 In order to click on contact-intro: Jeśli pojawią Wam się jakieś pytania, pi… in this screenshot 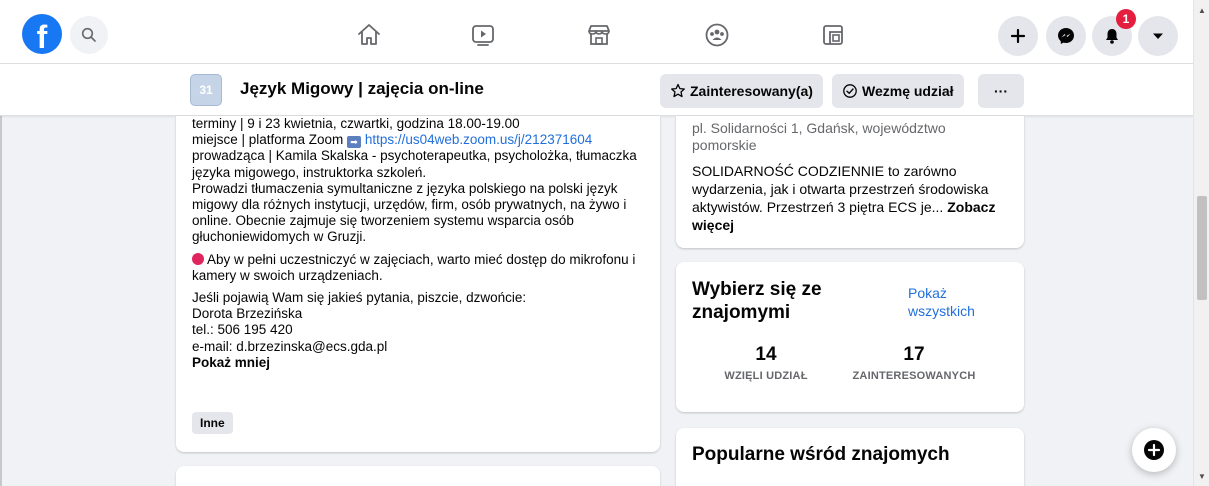, I will do `click(359, 298)`.